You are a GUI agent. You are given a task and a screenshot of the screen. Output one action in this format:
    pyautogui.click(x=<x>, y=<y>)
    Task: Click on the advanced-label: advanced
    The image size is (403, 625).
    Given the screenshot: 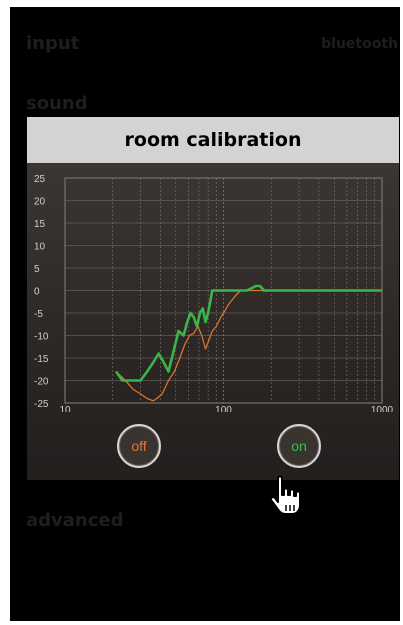 What is the action you would take?
    pyautogui.click(x=75, y=520)
    